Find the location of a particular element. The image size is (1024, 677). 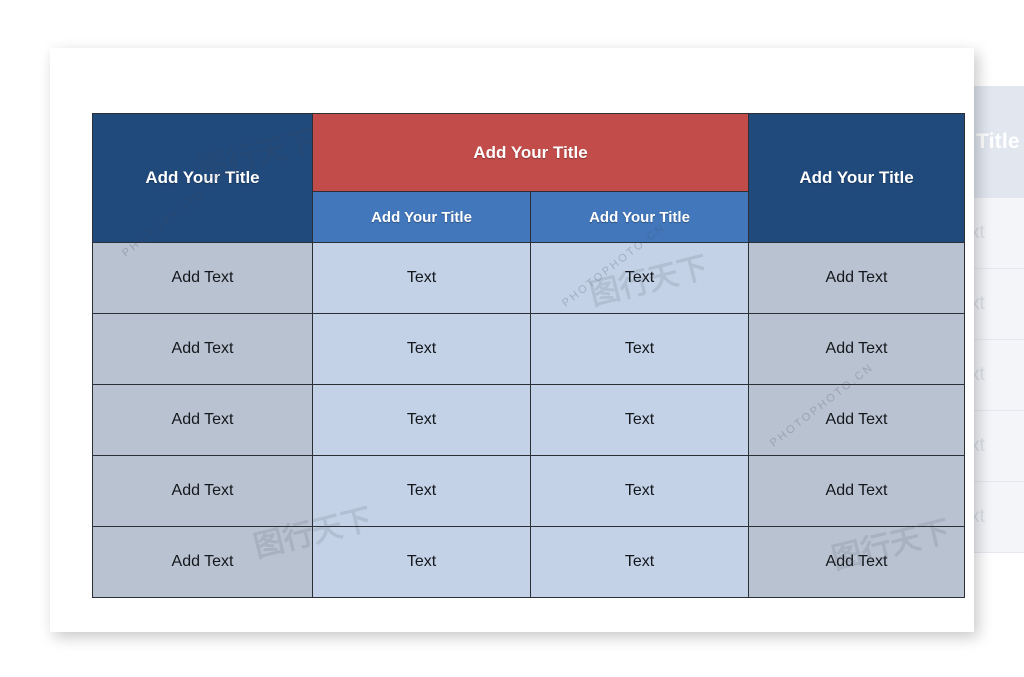

cell-r1c2: Text is located at coordinates (421, 278).